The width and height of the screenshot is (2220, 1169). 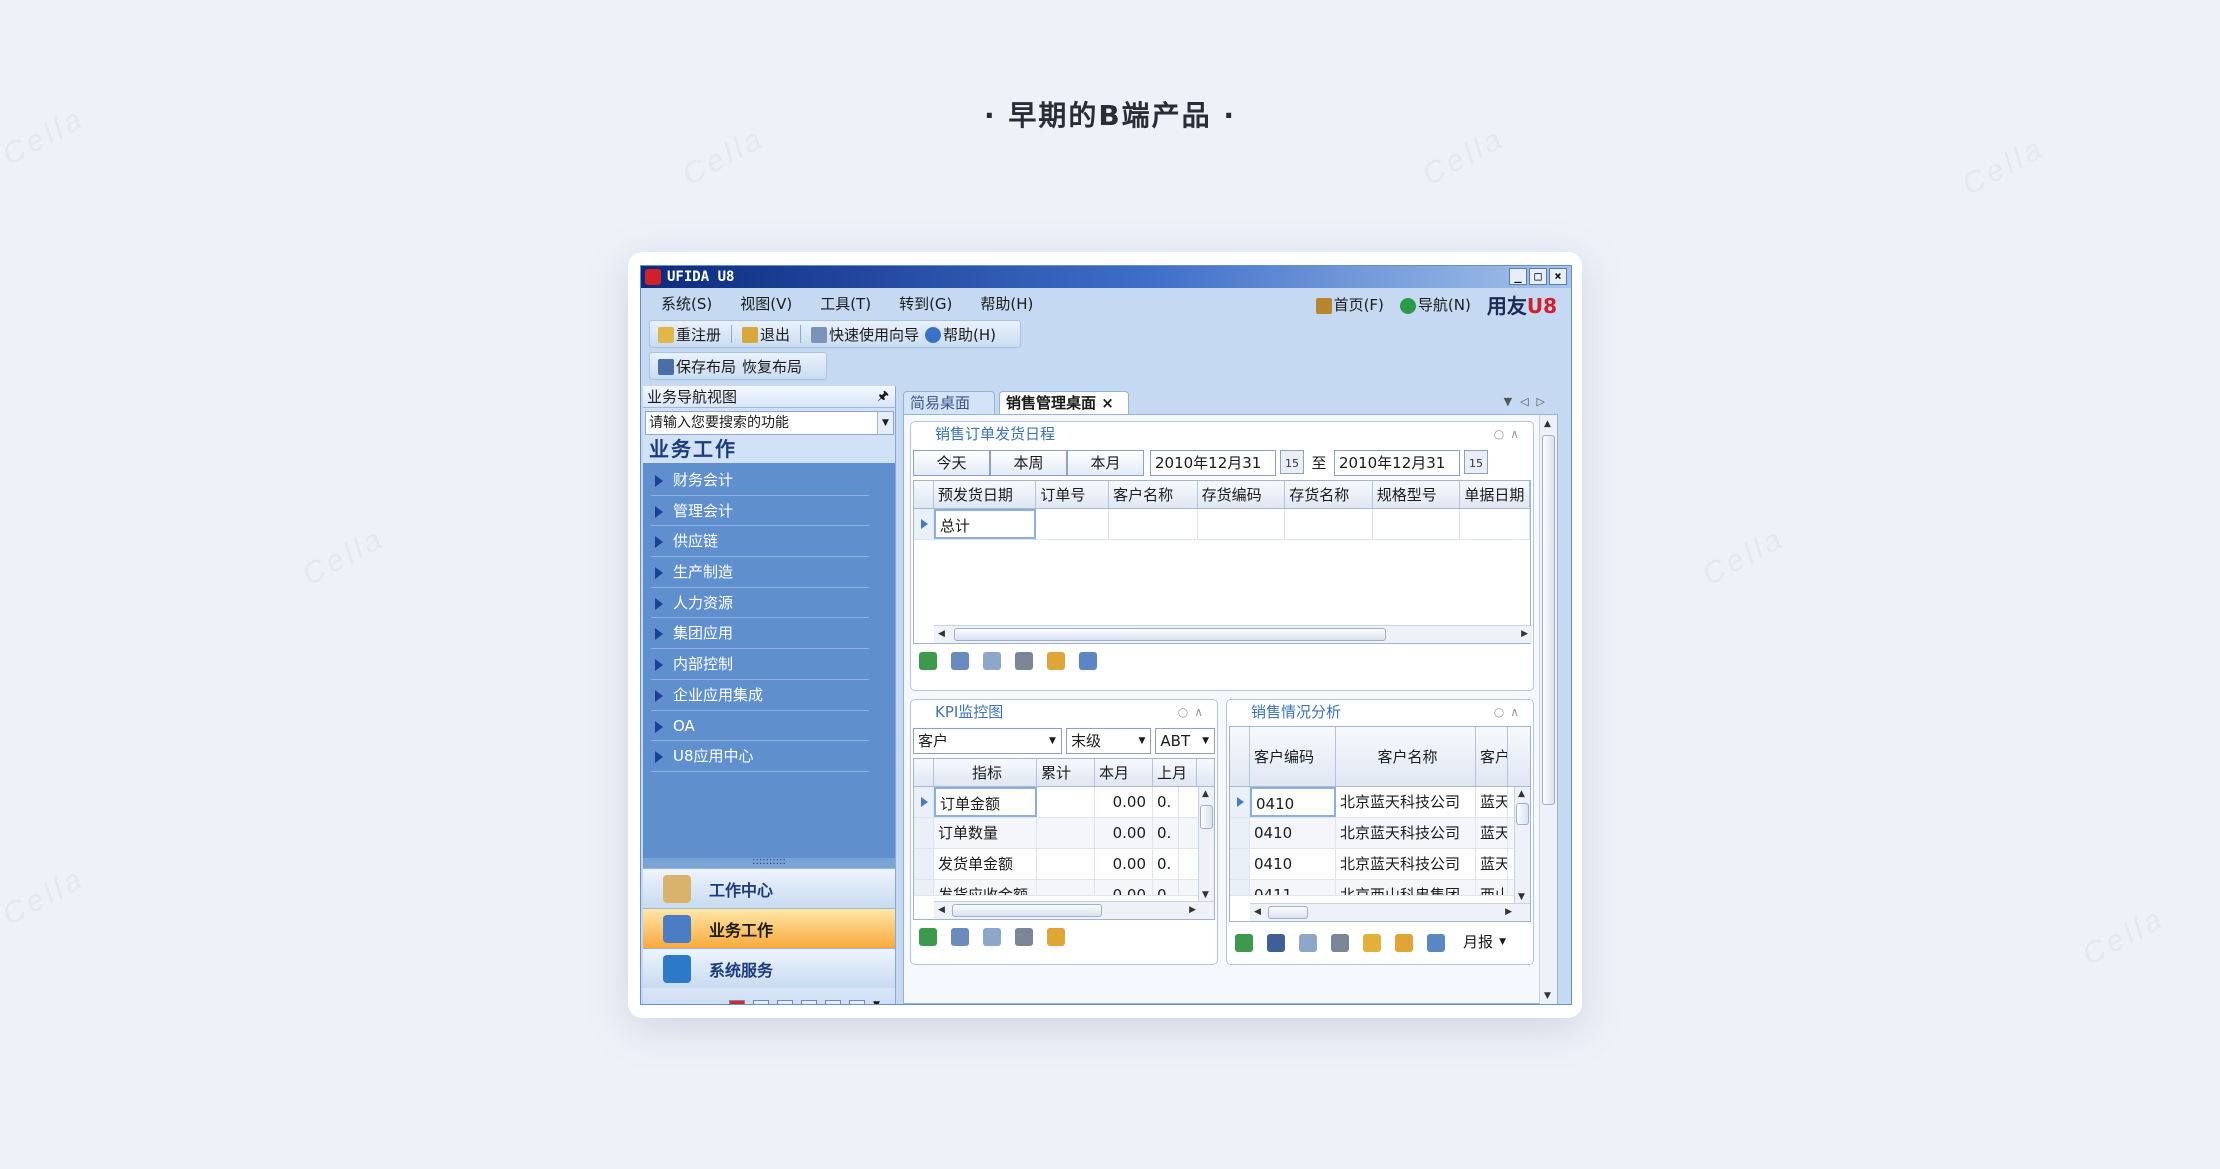 I want to click on nav-item-management-accounting: 管理会计, so click(x=760, y=511).